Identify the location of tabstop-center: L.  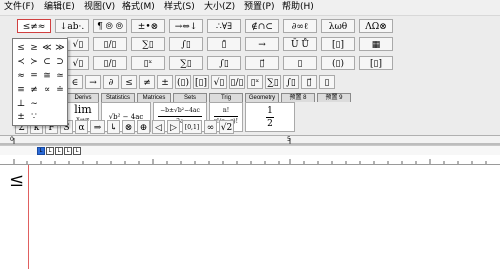
(50, 151).